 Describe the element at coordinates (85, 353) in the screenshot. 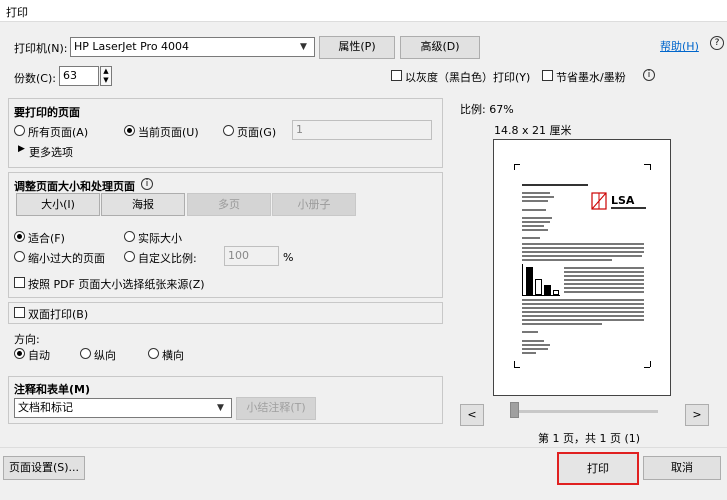

I see `orientation-portrait-radio` at that location.